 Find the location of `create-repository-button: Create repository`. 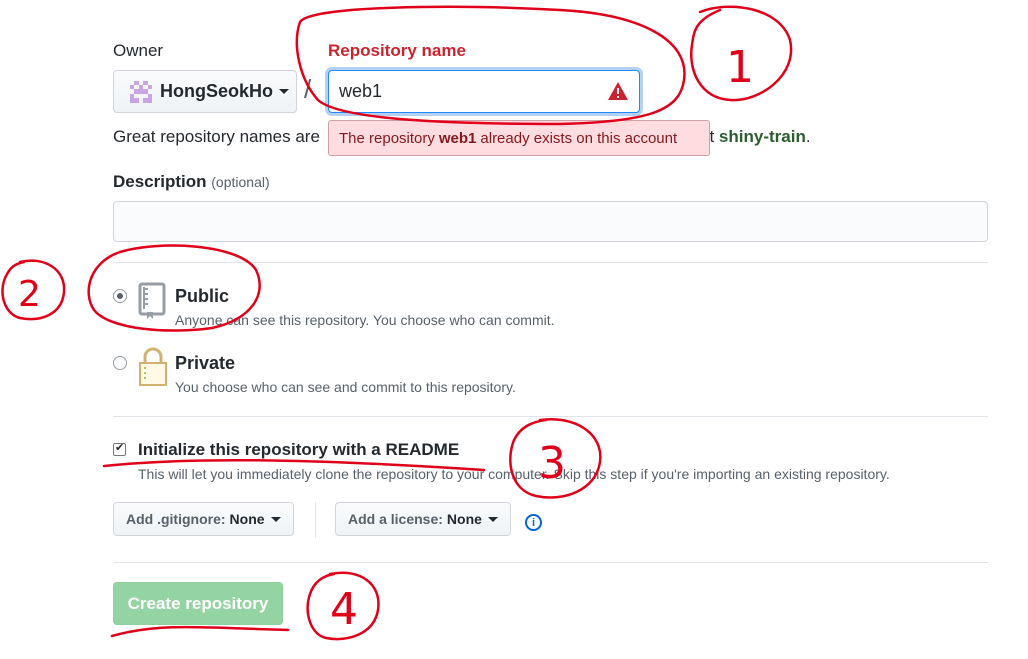

create-repository-button: Create repository is located at coordinates (198, 603).